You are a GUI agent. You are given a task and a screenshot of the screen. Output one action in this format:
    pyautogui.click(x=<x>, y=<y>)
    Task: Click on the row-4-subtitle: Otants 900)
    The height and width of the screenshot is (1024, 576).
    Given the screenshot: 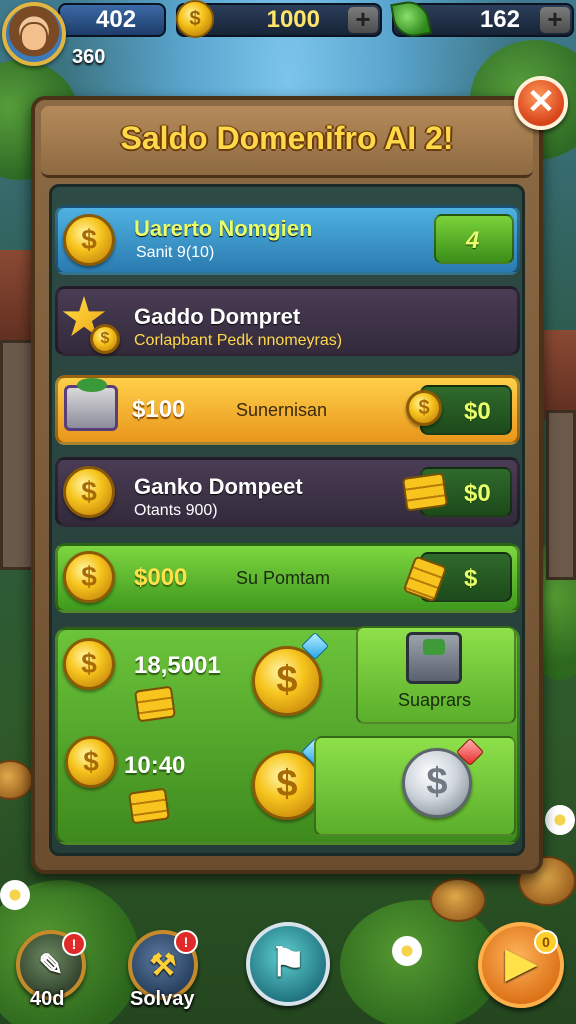 What is the action you would take?
    pyautogui.click(x=176, y=510)
    